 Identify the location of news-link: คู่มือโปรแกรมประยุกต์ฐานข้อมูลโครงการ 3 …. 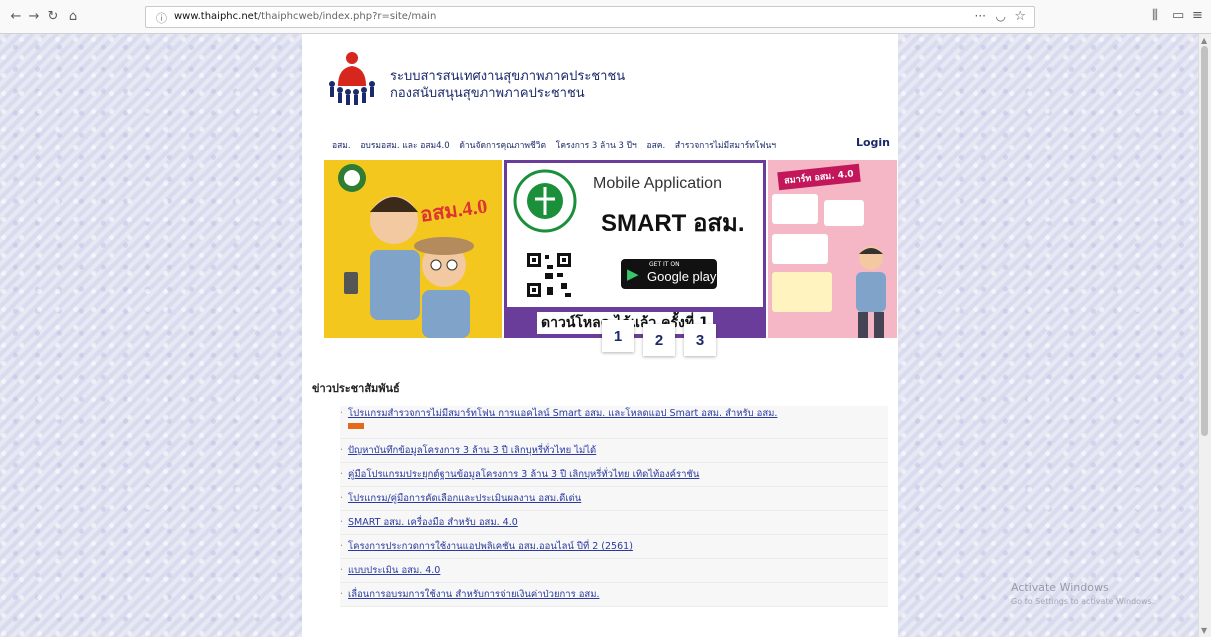
(523, 474).